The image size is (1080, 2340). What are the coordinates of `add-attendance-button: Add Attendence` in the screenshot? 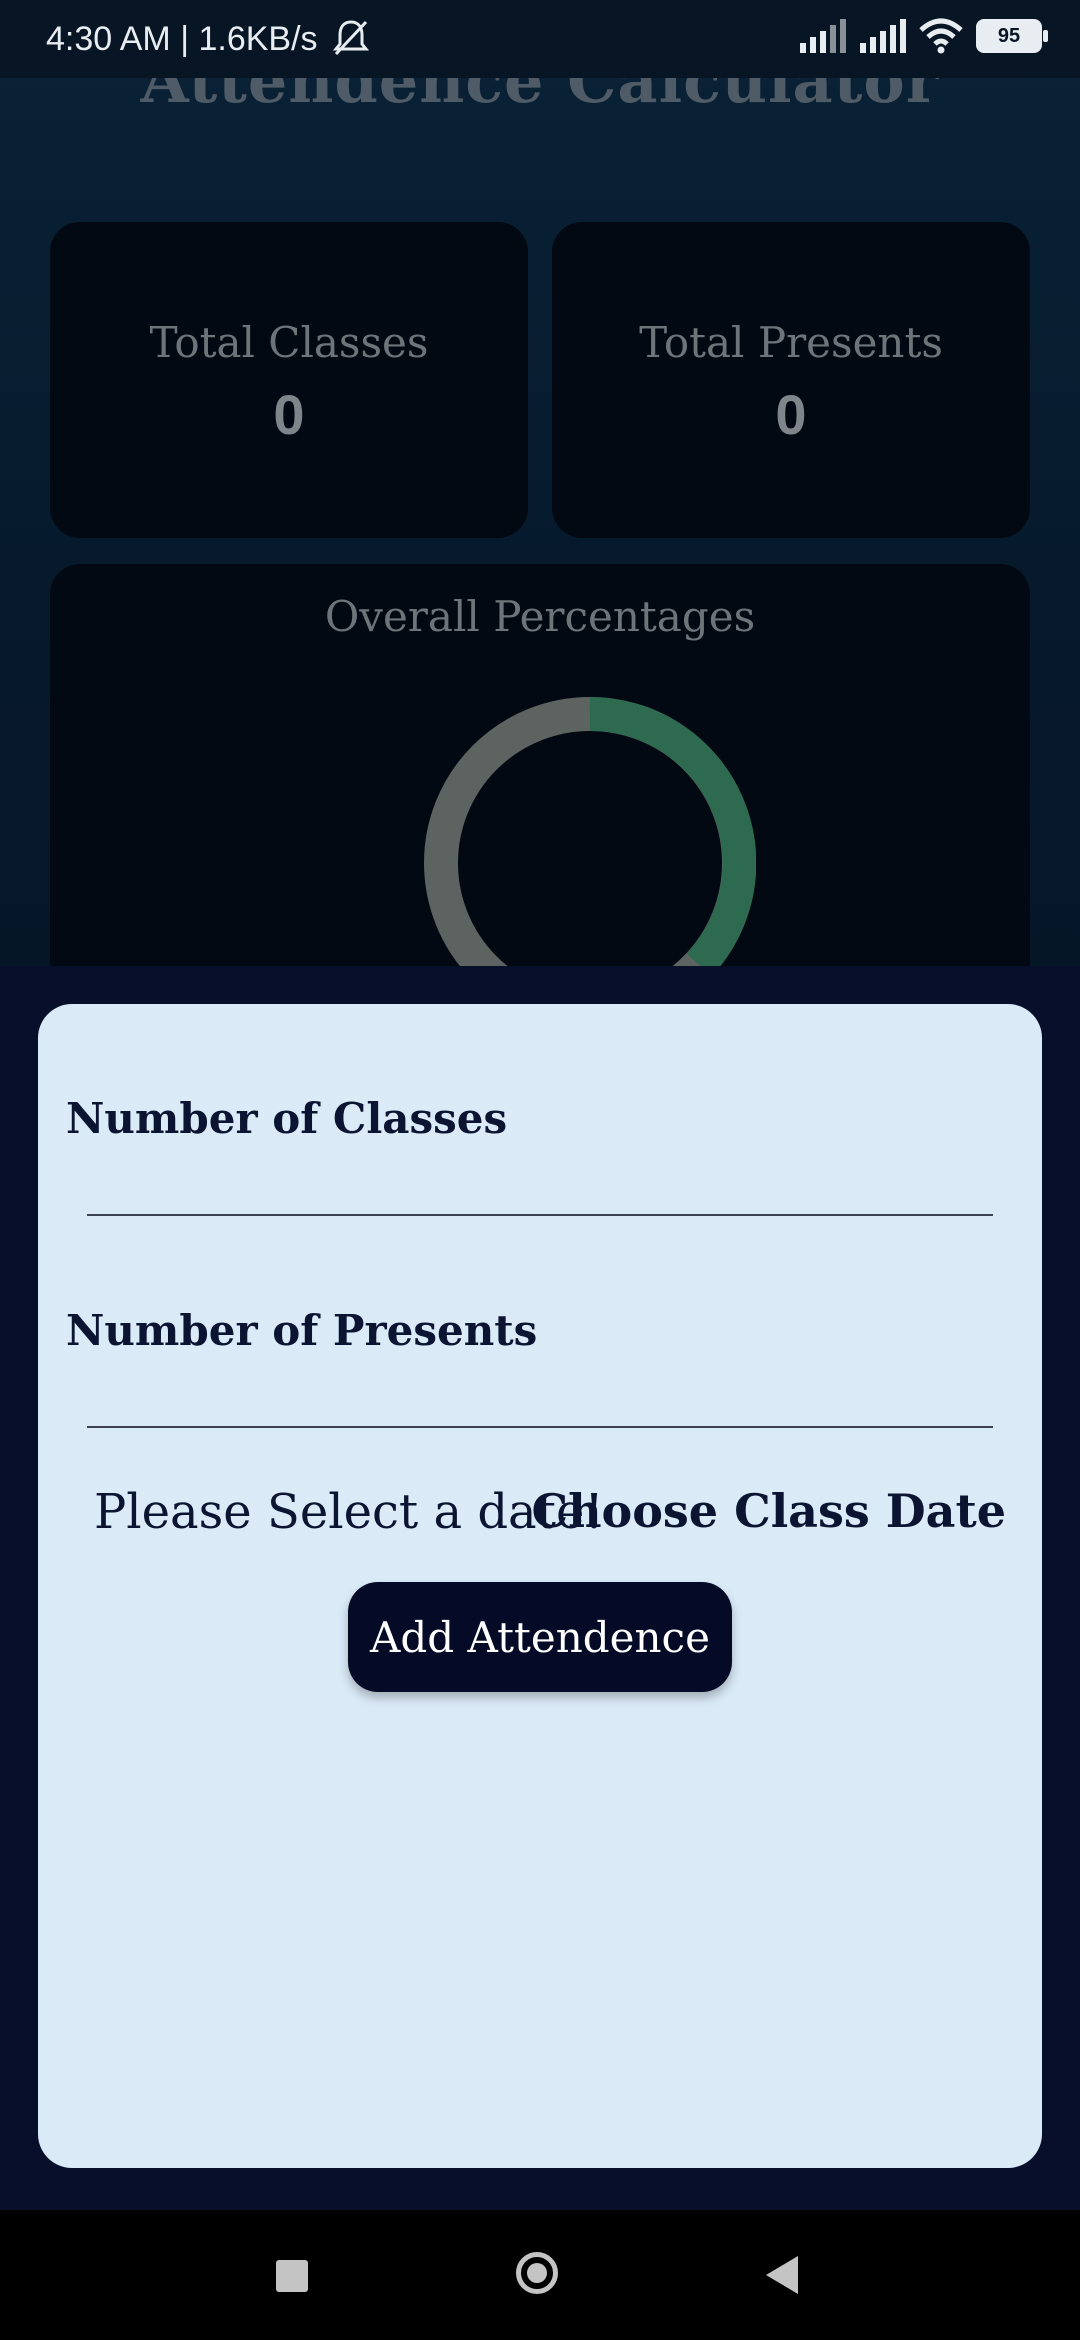 It's located at (540, 1637).